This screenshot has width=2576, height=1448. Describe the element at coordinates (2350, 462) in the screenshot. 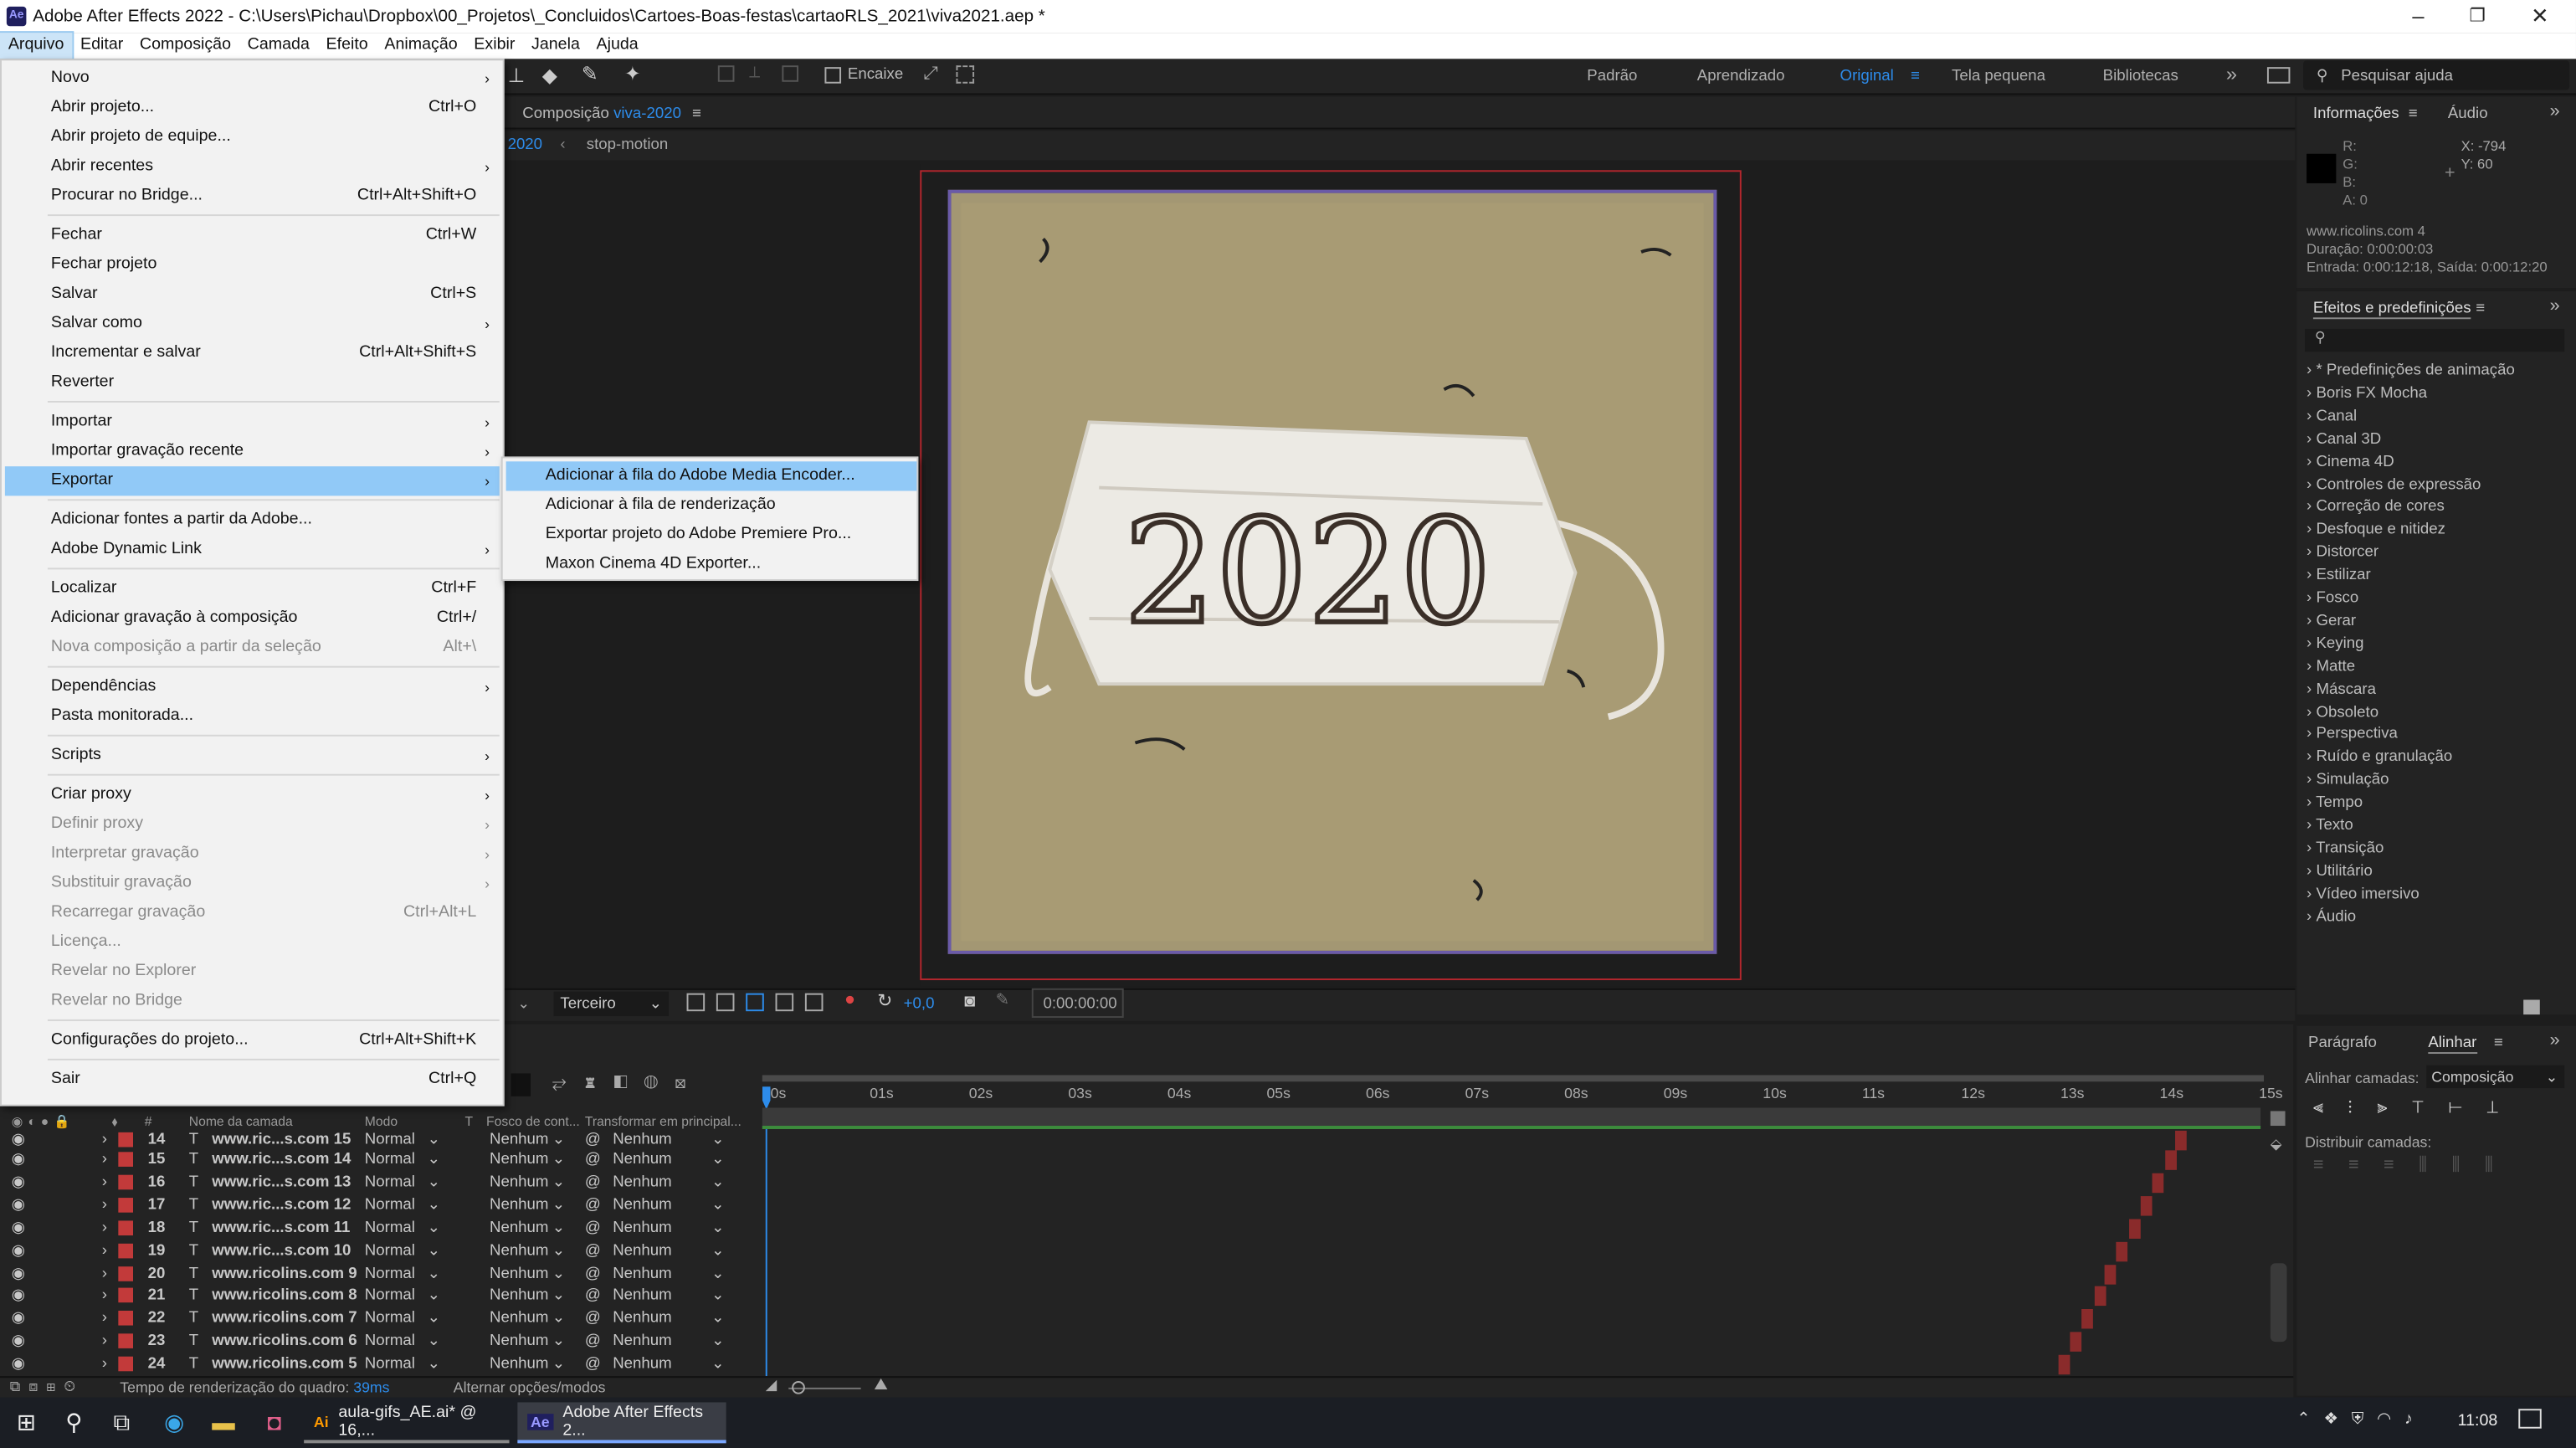

I see `effects-category-cinema-4d: › Cinema 4D` at that location.